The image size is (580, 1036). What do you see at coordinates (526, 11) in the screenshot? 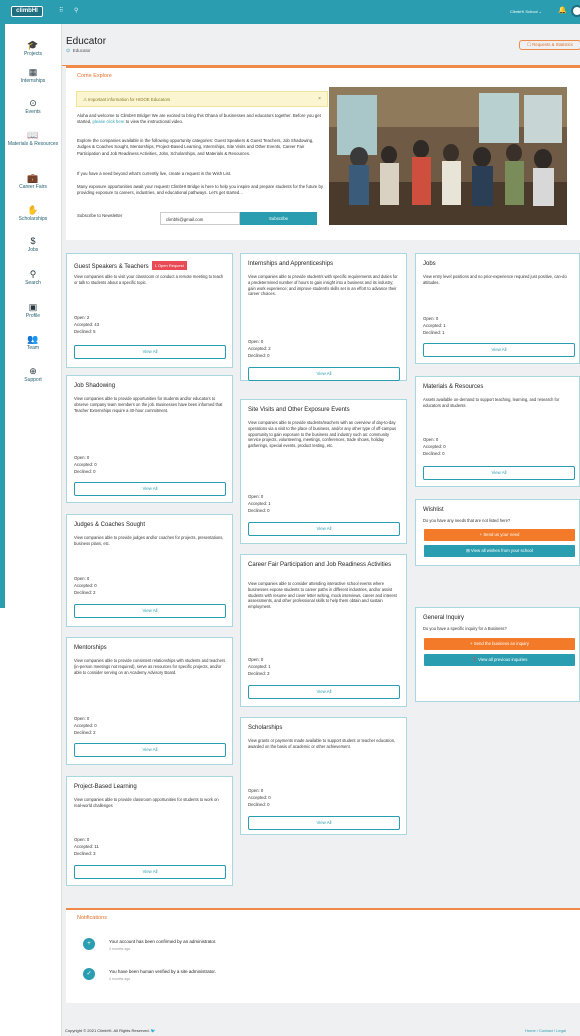
I see `school-dropdown: ClimbHI School ⌄` at bounding box center [526, 11].